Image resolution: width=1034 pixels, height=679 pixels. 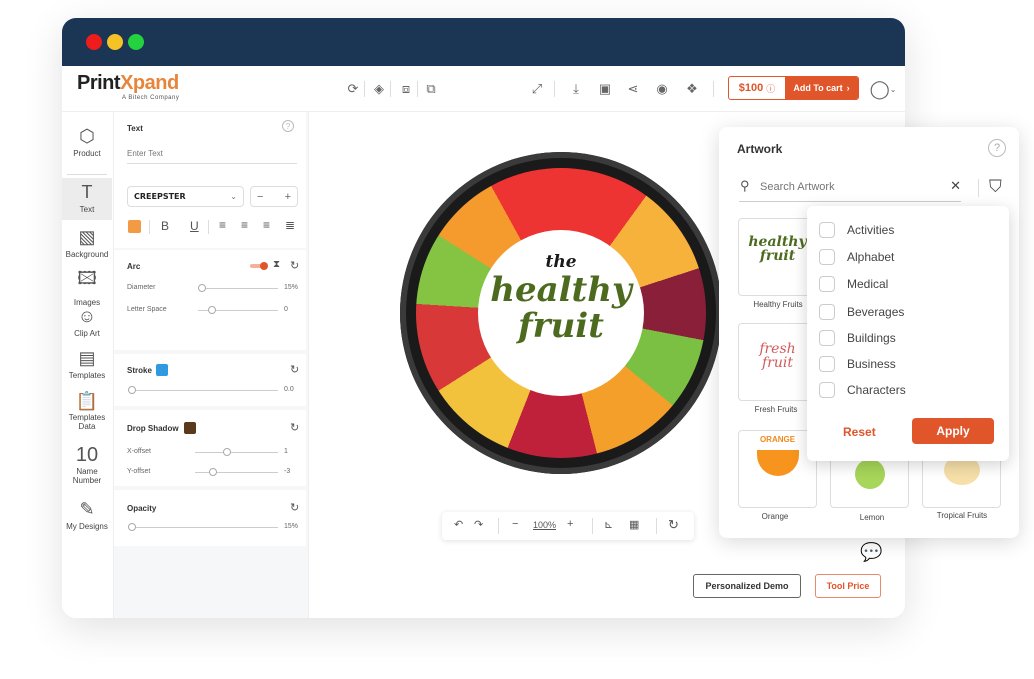 What do you see at coordinates (745, 185) in the screenshot?
I see `search-icon: ⚲` at bounding box center [745, 185].